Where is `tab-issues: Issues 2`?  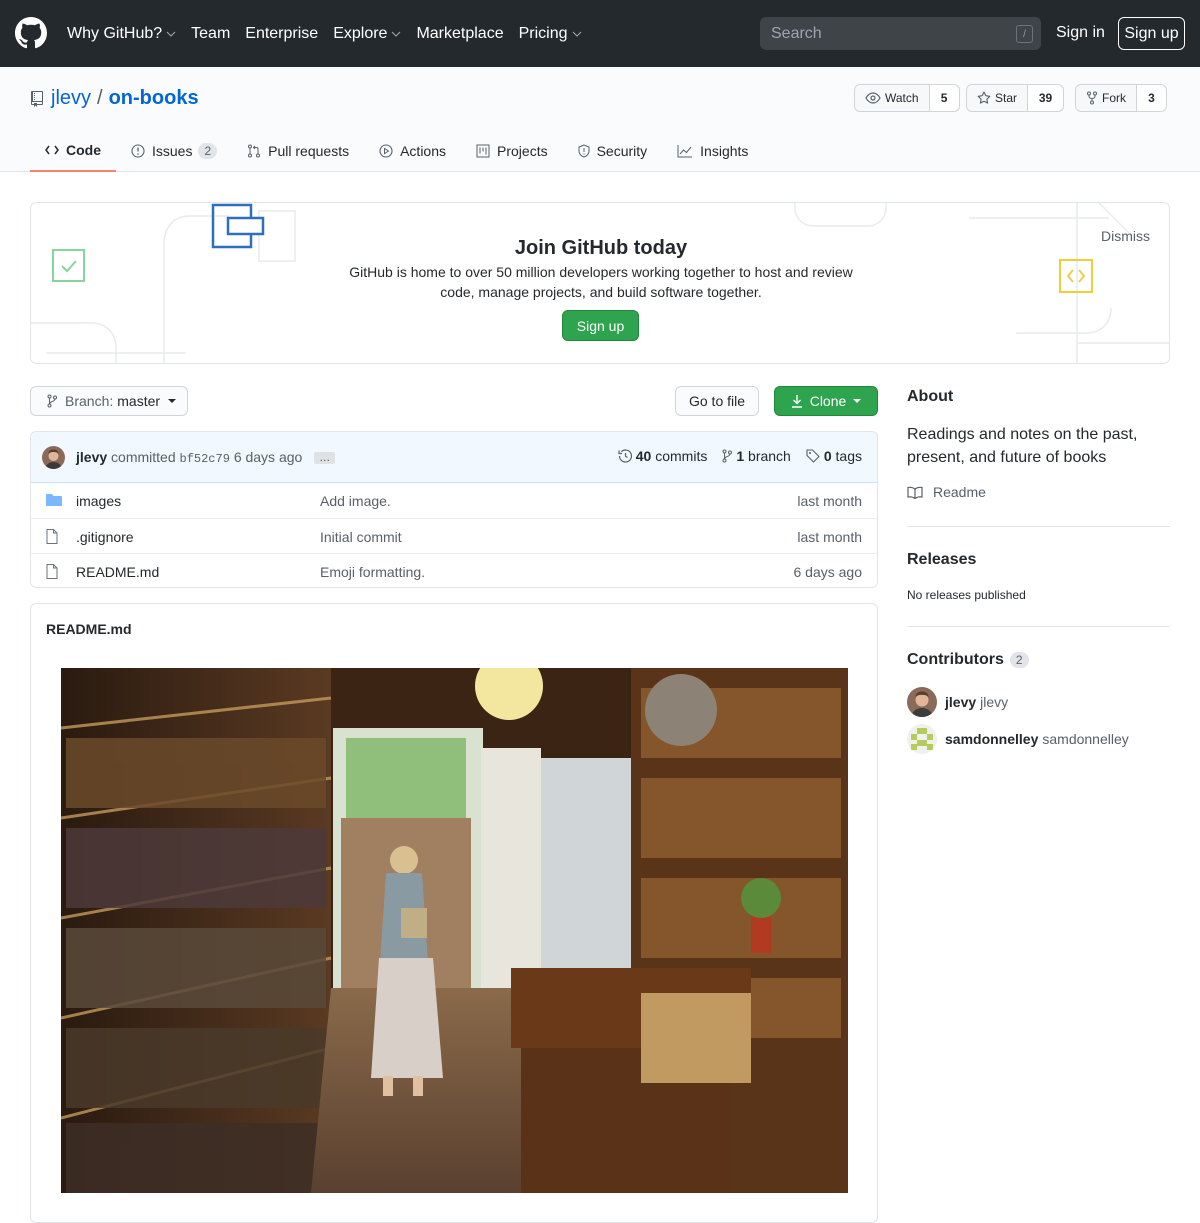 tab-issues: Issues 2 is located at coordinates (174, 150).